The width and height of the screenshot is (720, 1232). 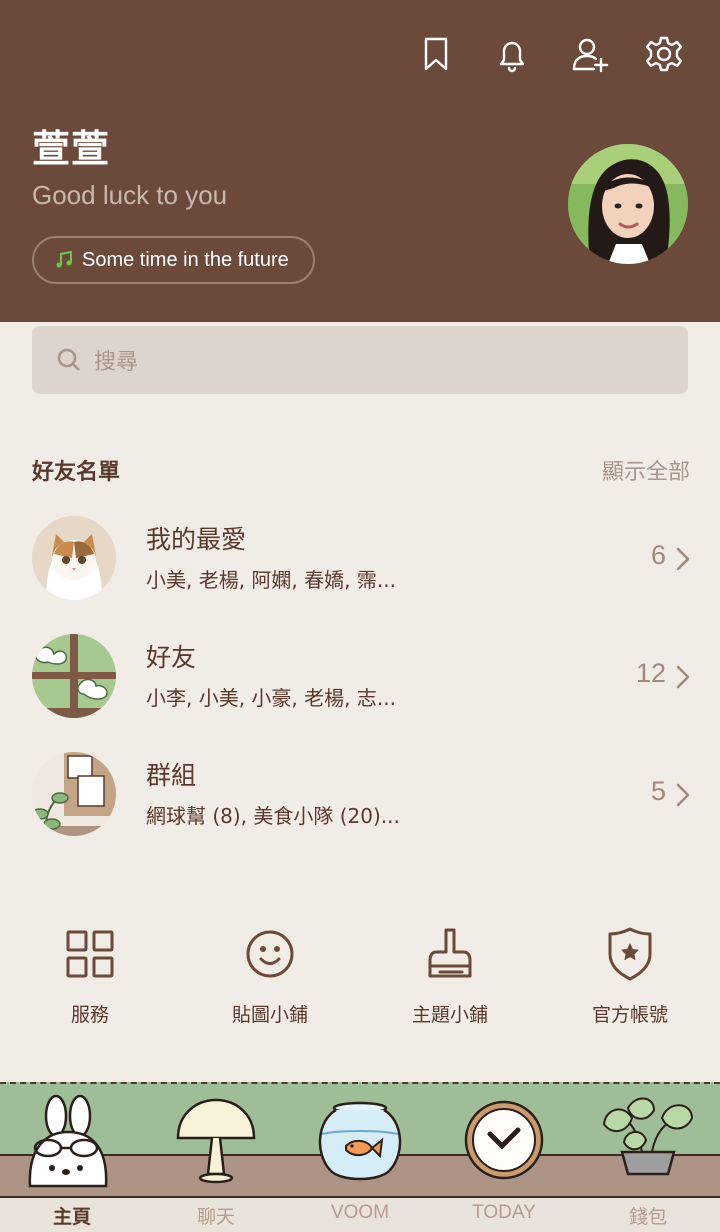 What do you see at coordinates (436, 54) in the screenshot?
I see `bookmark-icon` at bounding box center [436, 54].